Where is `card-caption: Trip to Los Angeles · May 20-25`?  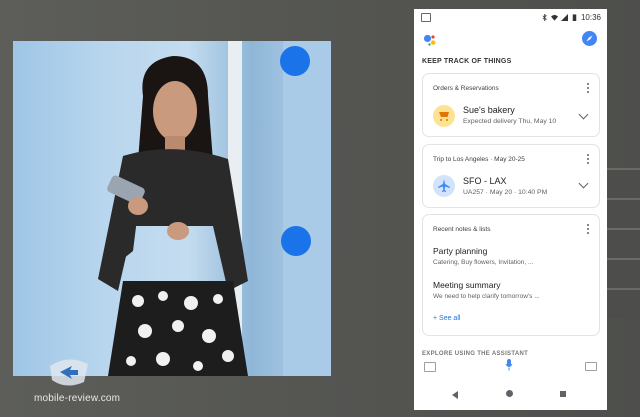
card-caption: Trip to Los Angeles · May 20-25 is located at coordinates (479, 159).